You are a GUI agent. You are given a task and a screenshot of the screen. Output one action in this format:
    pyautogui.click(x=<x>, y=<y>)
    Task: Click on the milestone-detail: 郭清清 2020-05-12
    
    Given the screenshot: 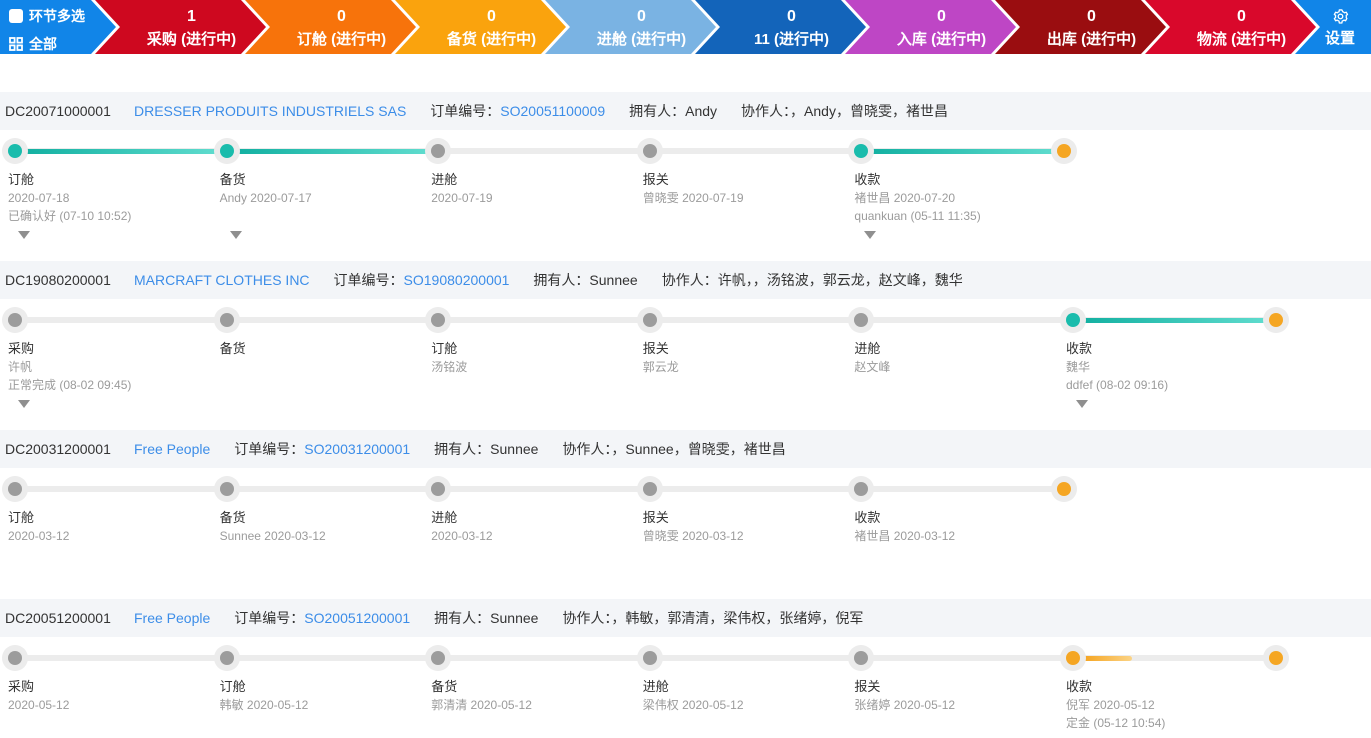 What is the action you would take?
    pyautogui.click(x=481, y=705)
    